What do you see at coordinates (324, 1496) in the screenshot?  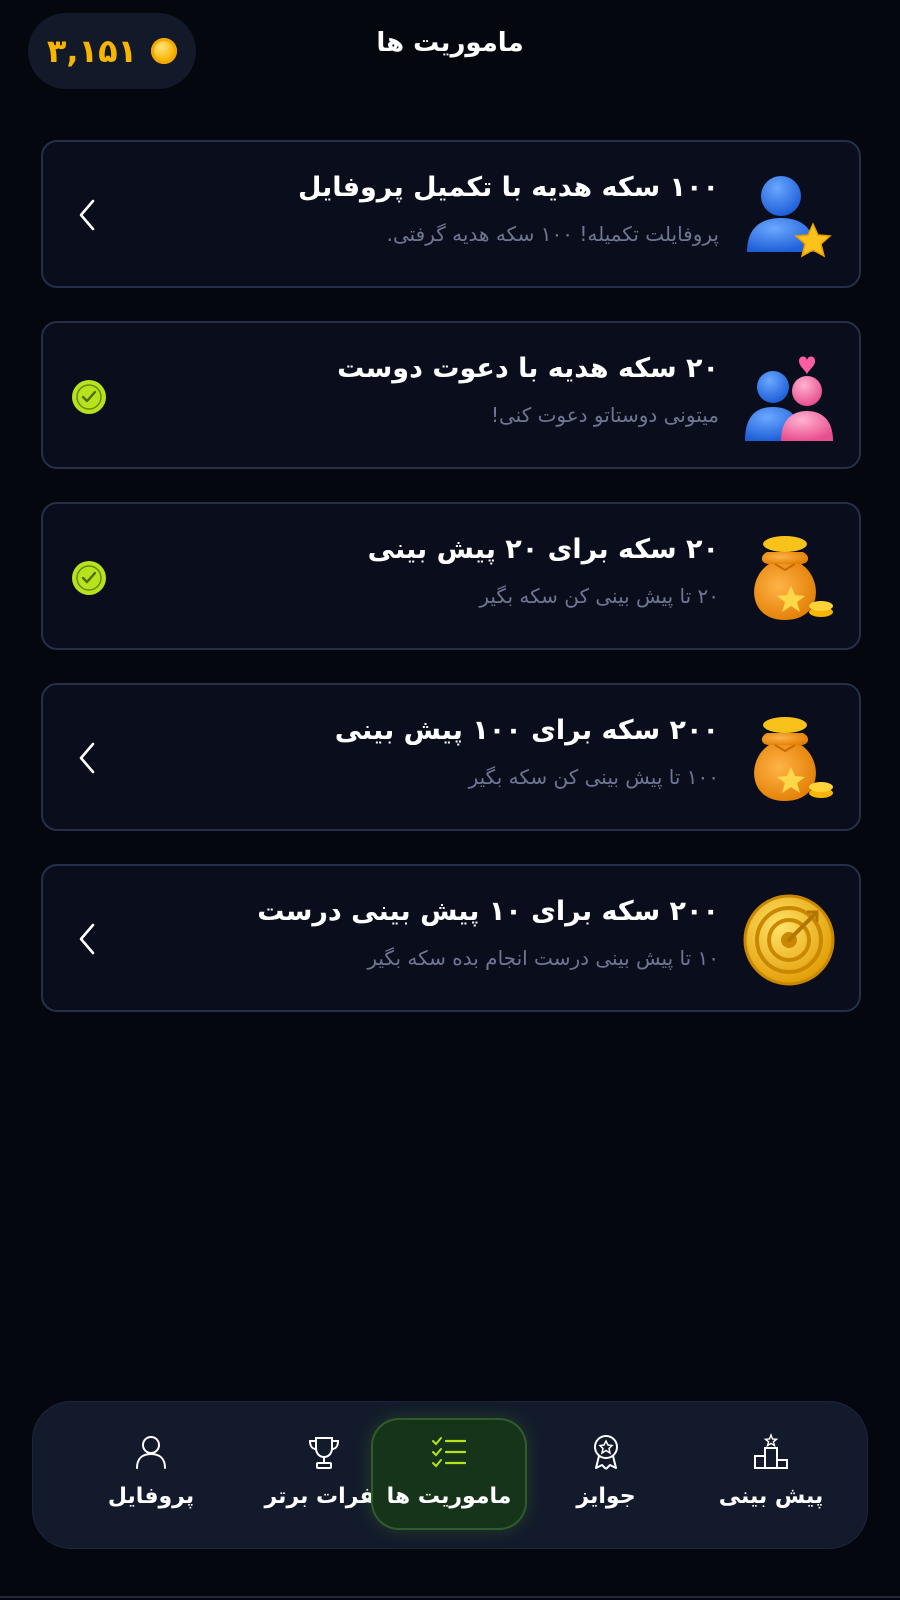 I see `nav-label: نفرات برتر` at bounding box center [324, 1496].